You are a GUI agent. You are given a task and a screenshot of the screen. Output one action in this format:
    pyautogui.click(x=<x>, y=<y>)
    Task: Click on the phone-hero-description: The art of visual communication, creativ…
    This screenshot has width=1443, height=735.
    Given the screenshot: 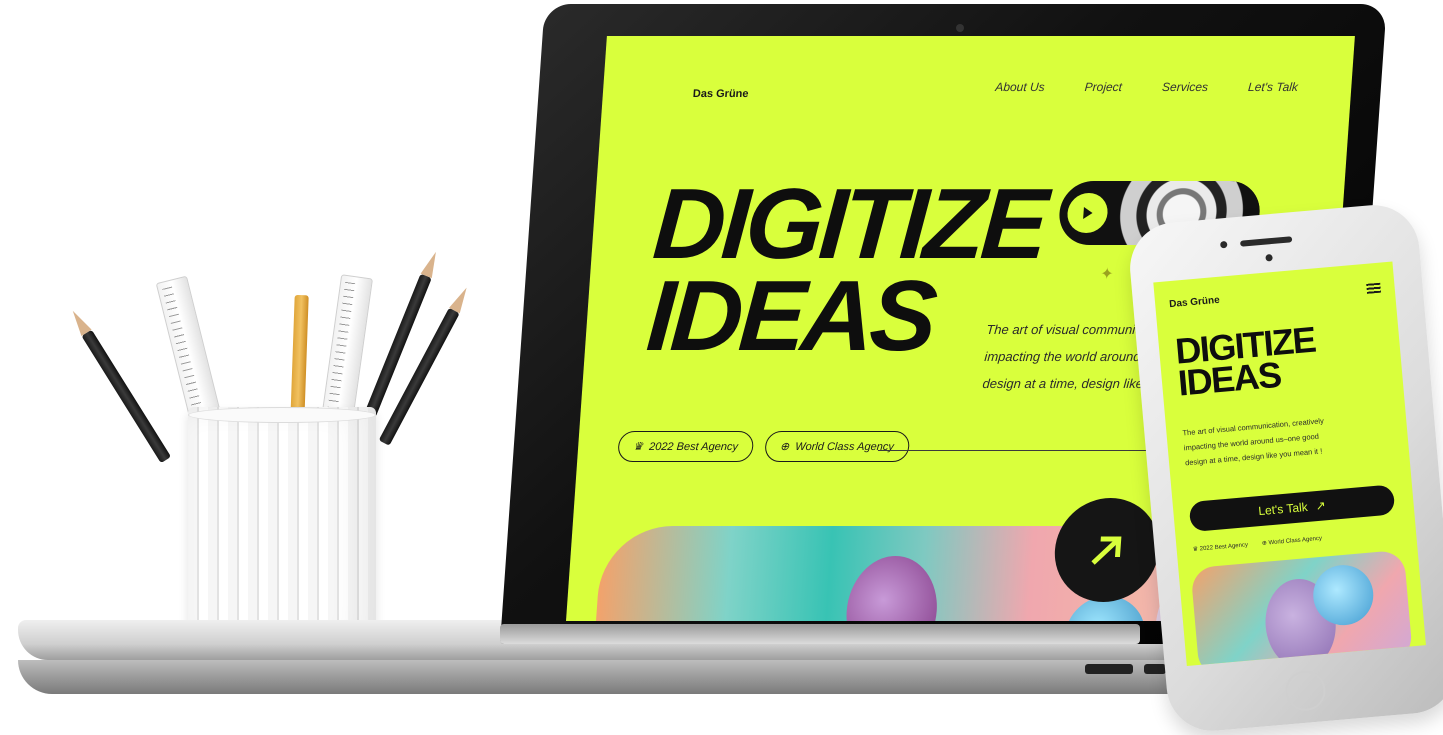 What is the action you would take?
    pyautogui.click(x=1288, y=438)
    